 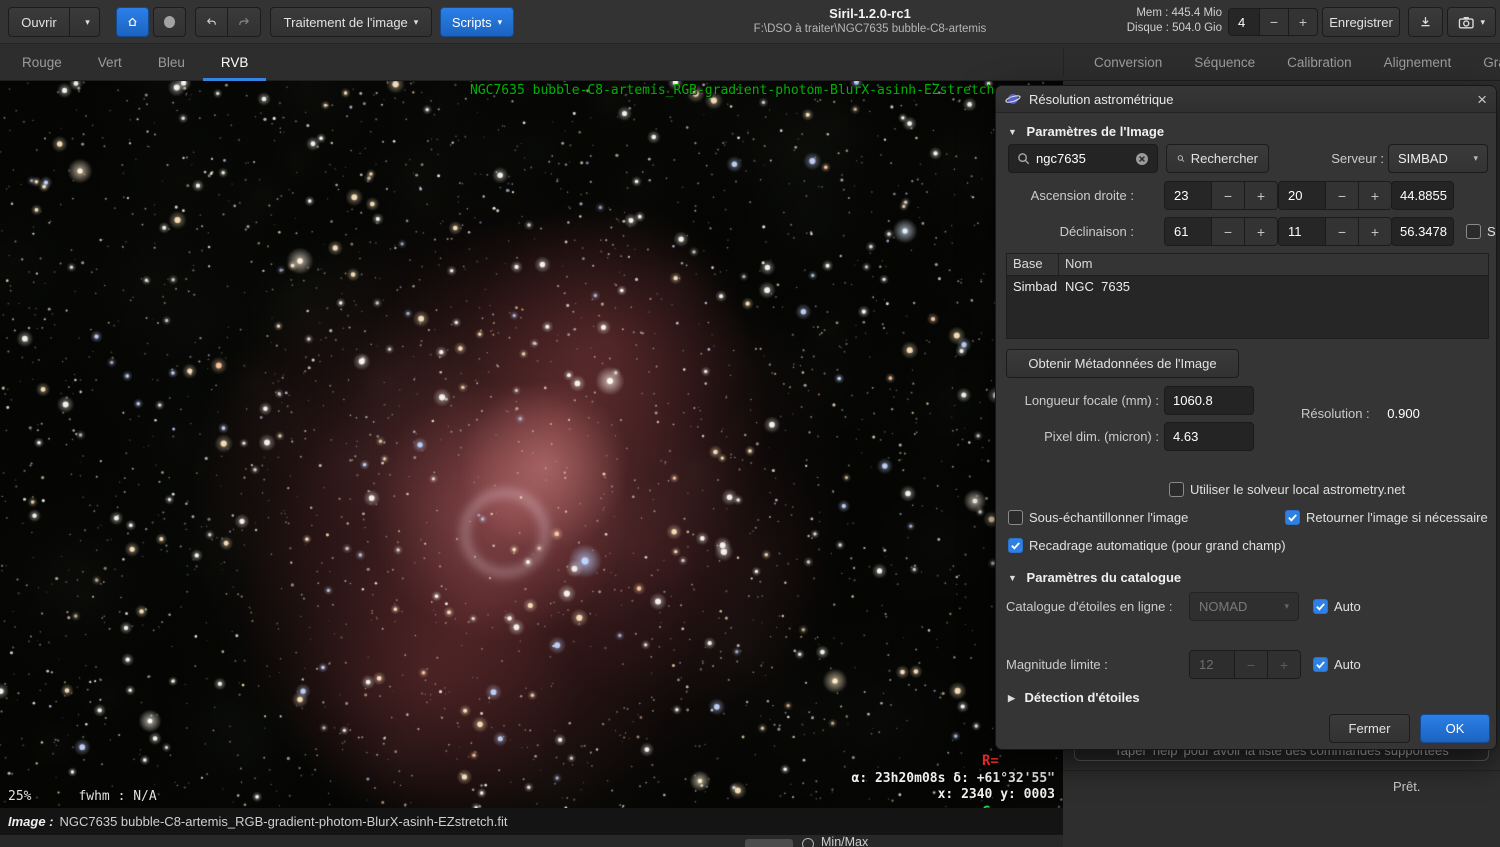 I want to click on ra-minutes-minus-button: −, so click(x=1341, y=195).